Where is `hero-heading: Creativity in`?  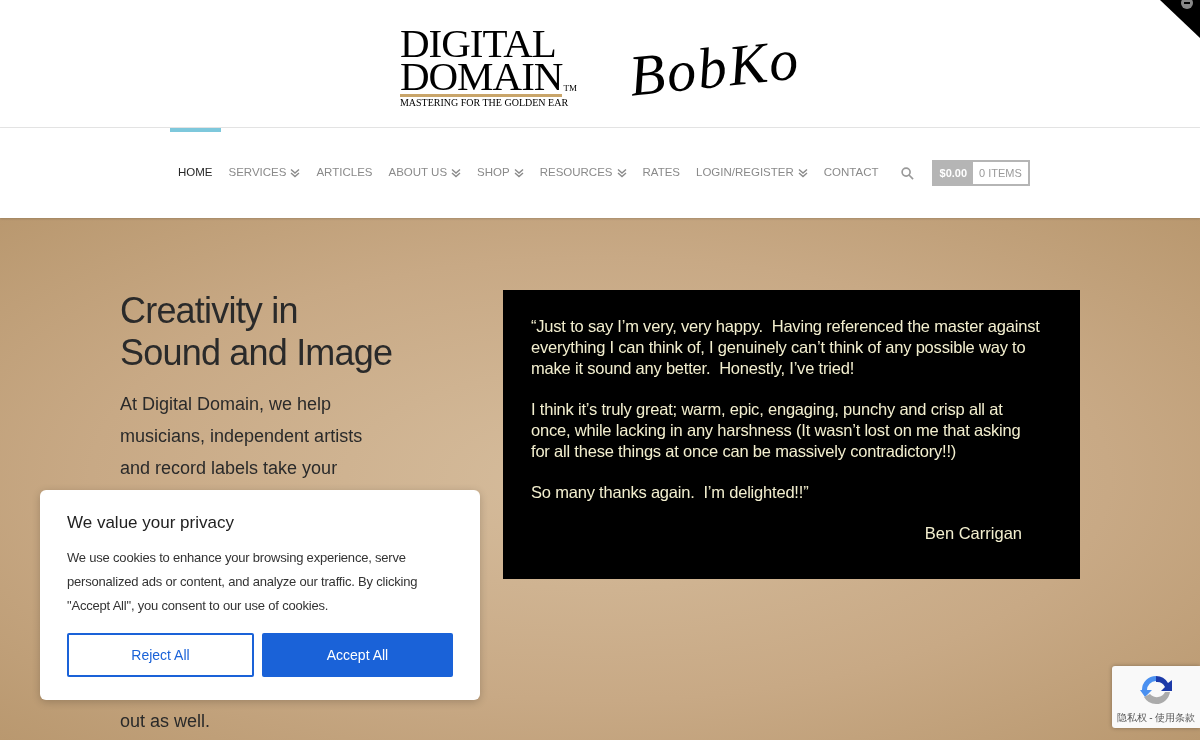 hero-heading: Creativity in is located at coordinates (209, 311).